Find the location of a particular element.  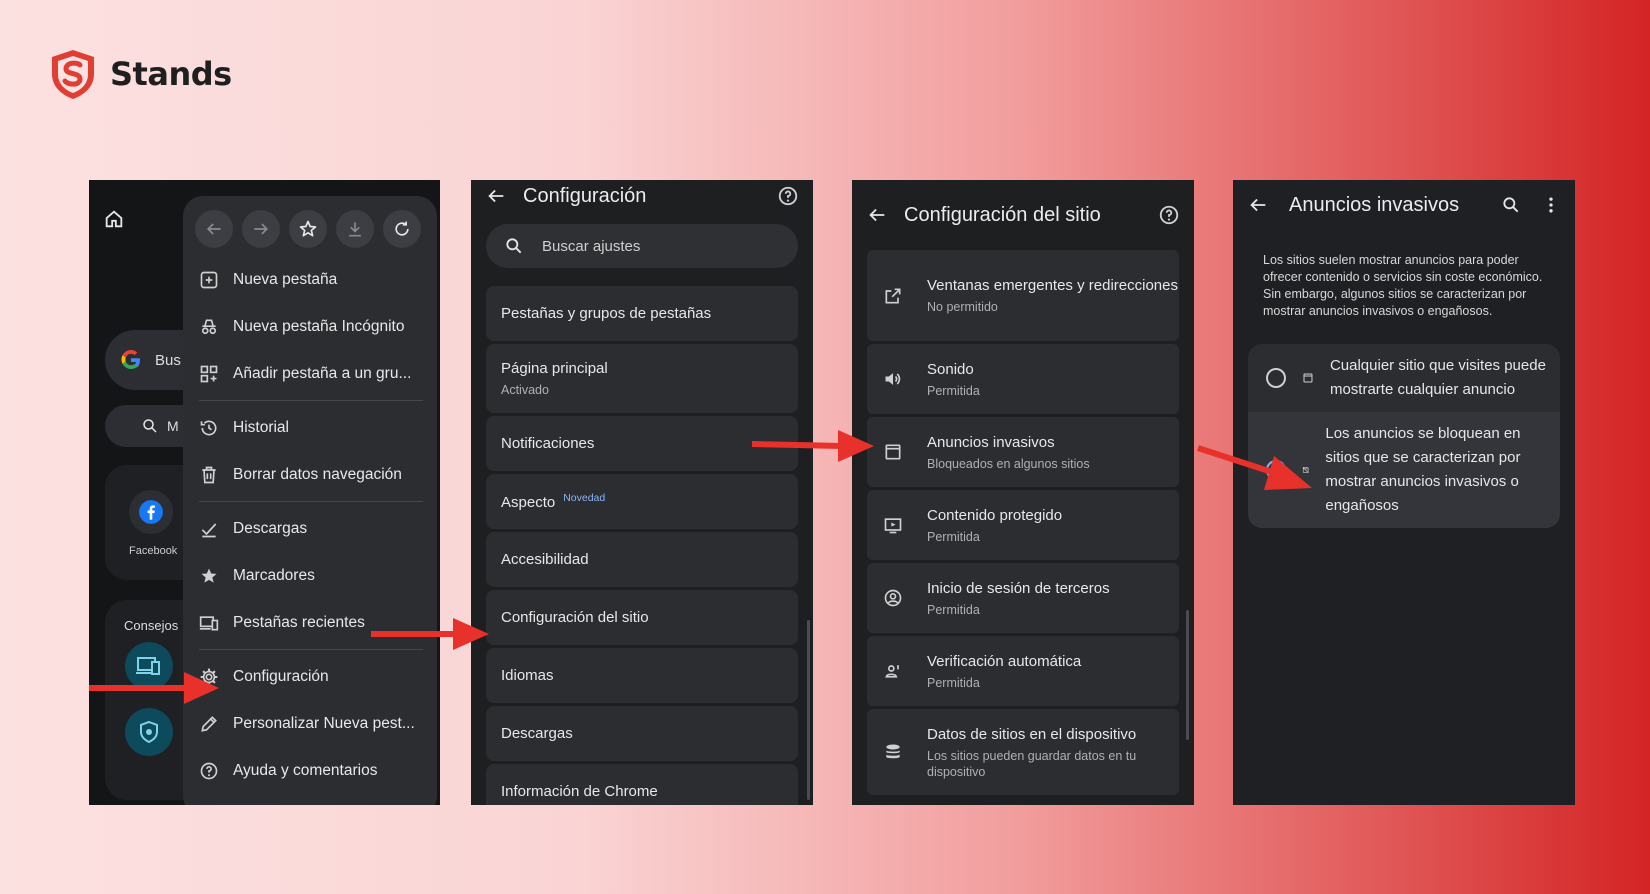

site-item-auto-verify: Verificación automática Permitida is located at coordinates (1023, 671).